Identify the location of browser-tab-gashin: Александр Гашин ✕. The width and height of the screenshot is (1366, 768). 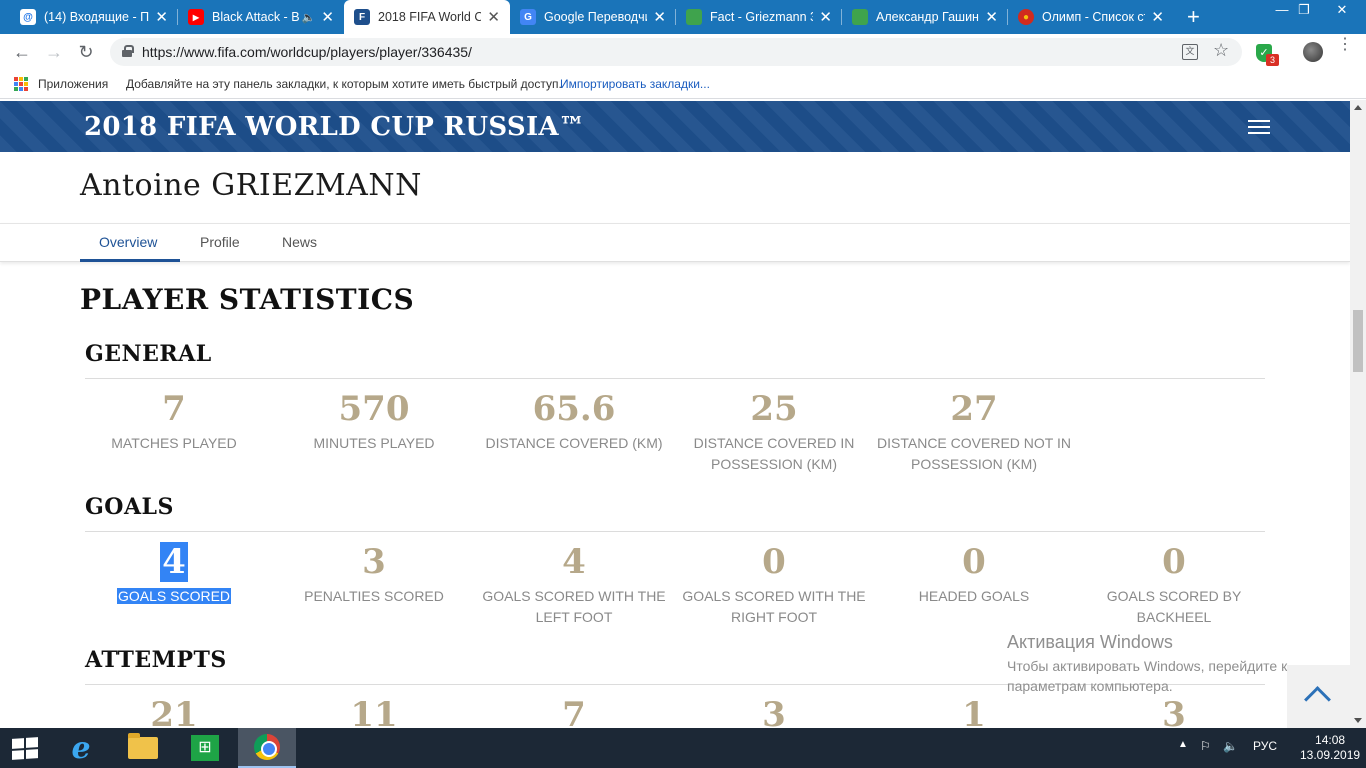
(925, 17).